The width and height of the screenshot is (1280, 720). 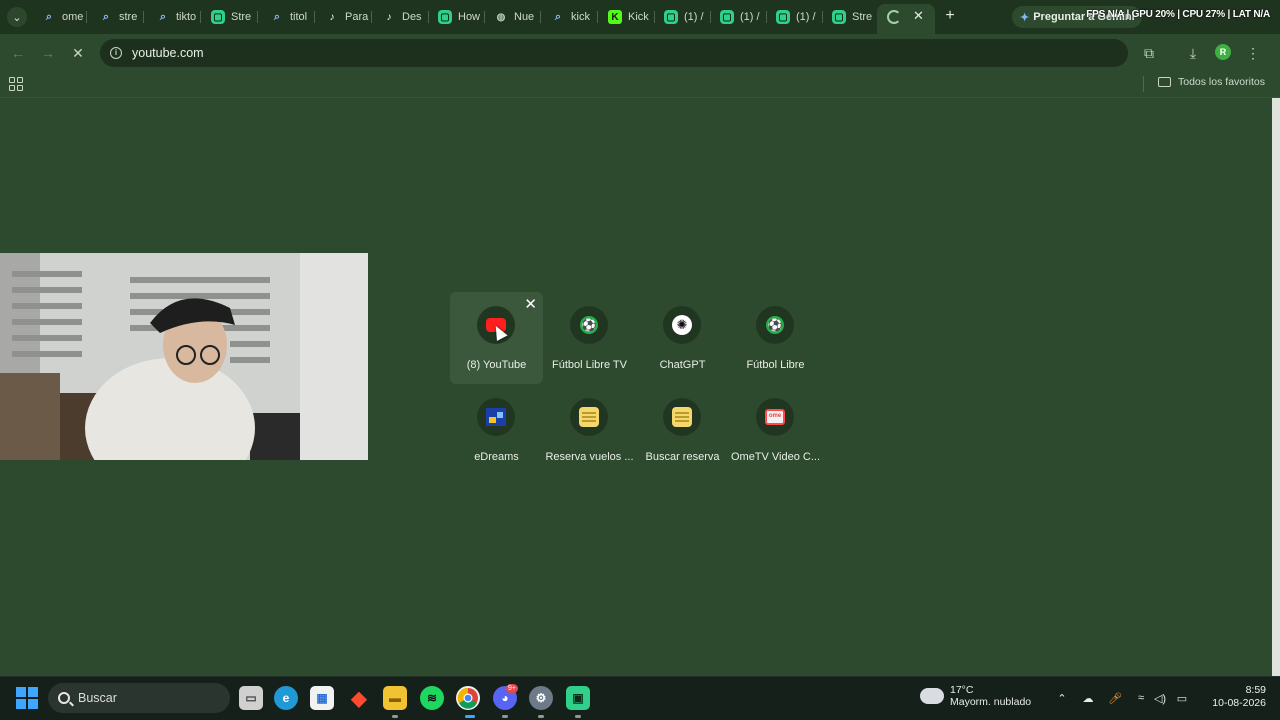 What do you see at coordinates (116, 53) in the screenshot?
I see `site-info-icon: i` at bounding box center [116, 53].